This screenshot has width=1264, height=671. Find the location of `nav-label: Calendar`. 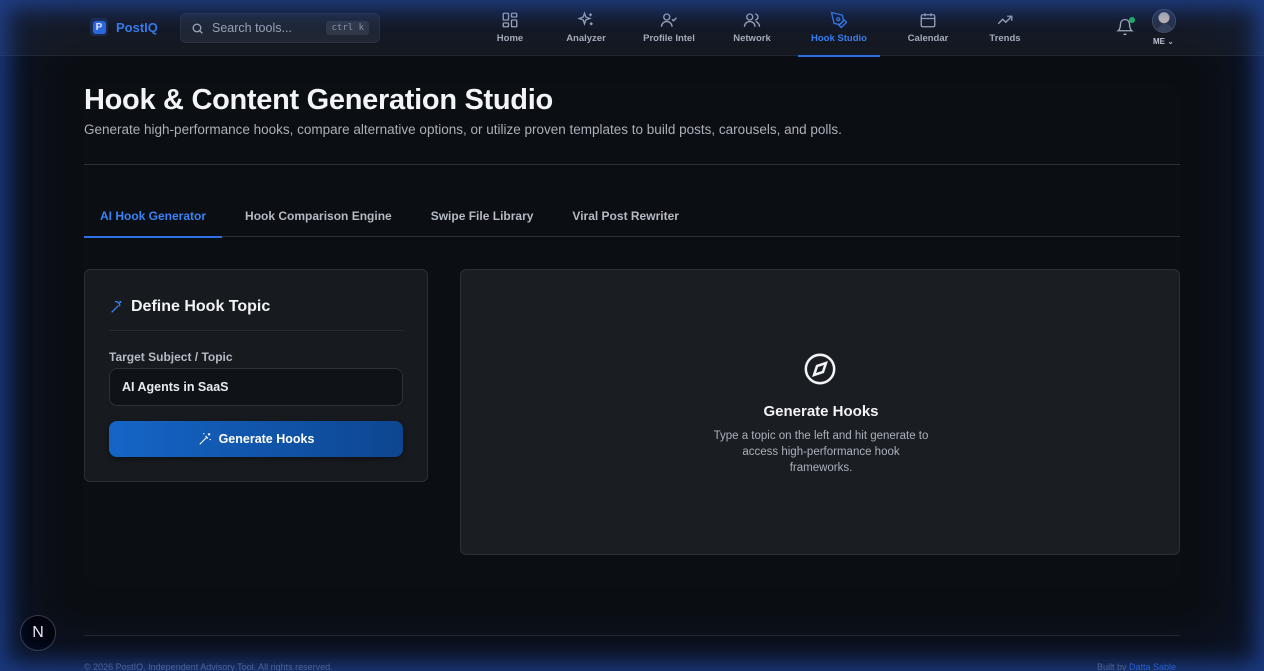

nav-label: Calendar is located at coordinates (928, 38).